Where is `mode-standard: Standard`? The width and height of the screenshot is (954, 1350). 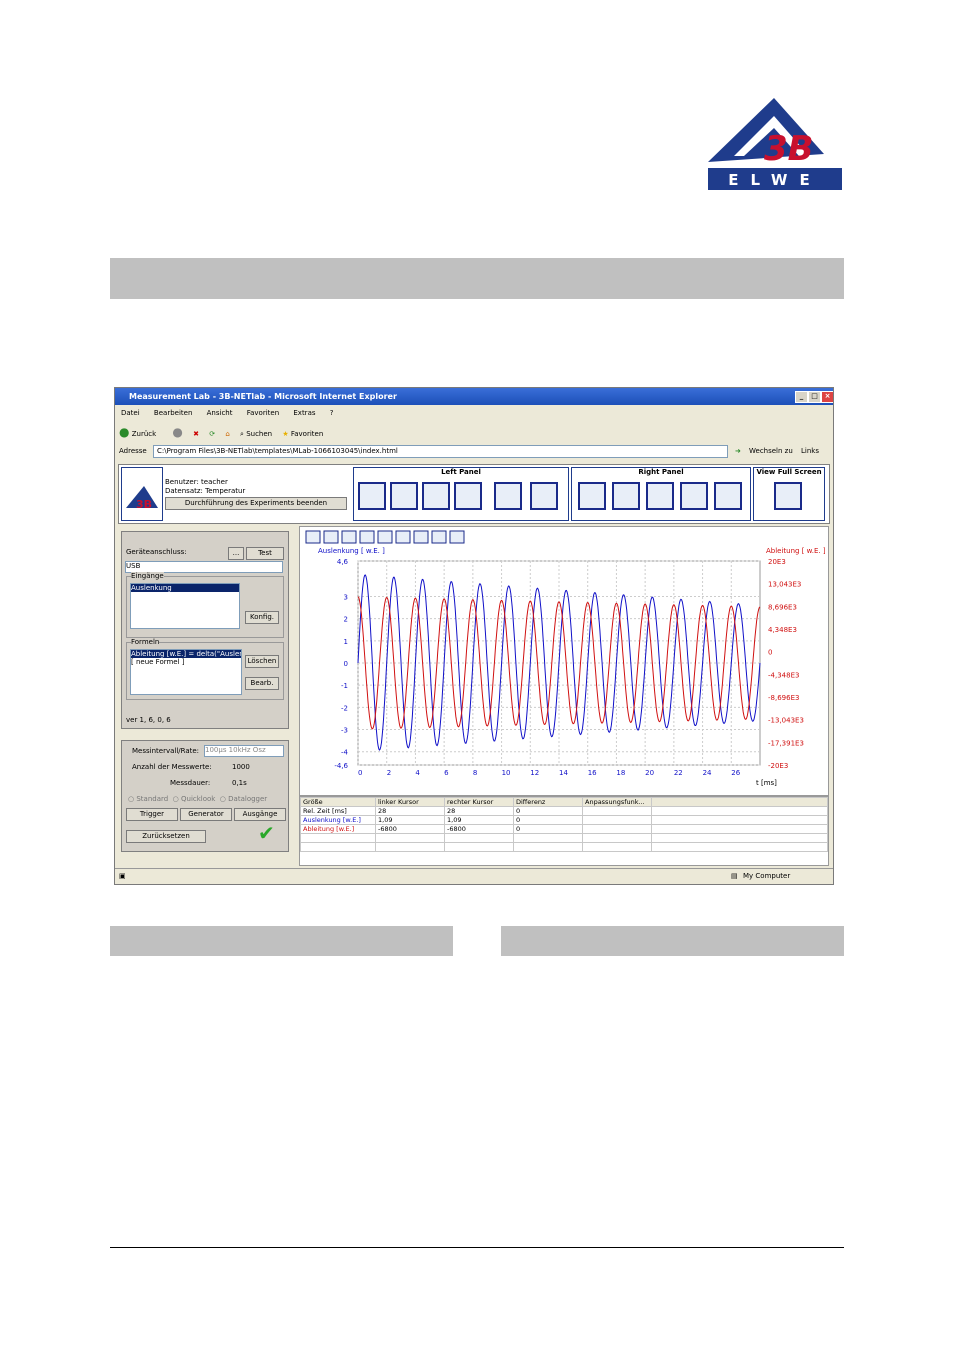
mode-standard: Standard is located at coordinates (152, 799).